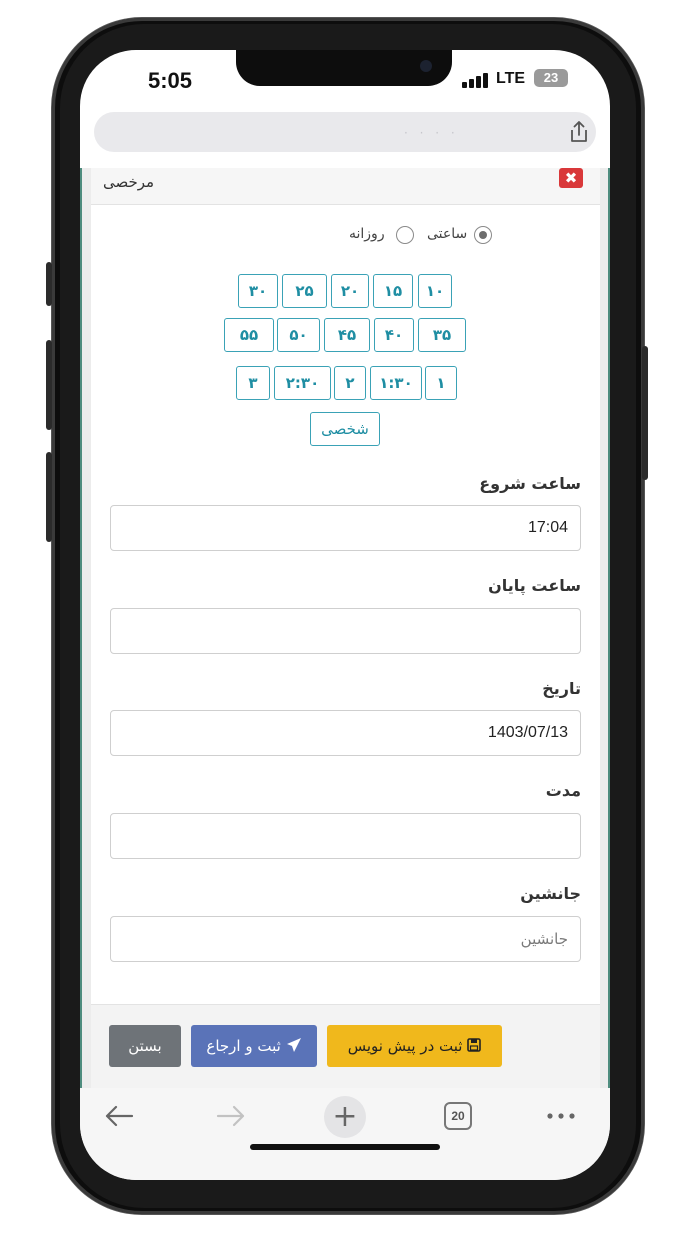  What do you see at coordinates (579, 132) in the screenshot?
I see `share-icon` at bounding box center [579, 132].